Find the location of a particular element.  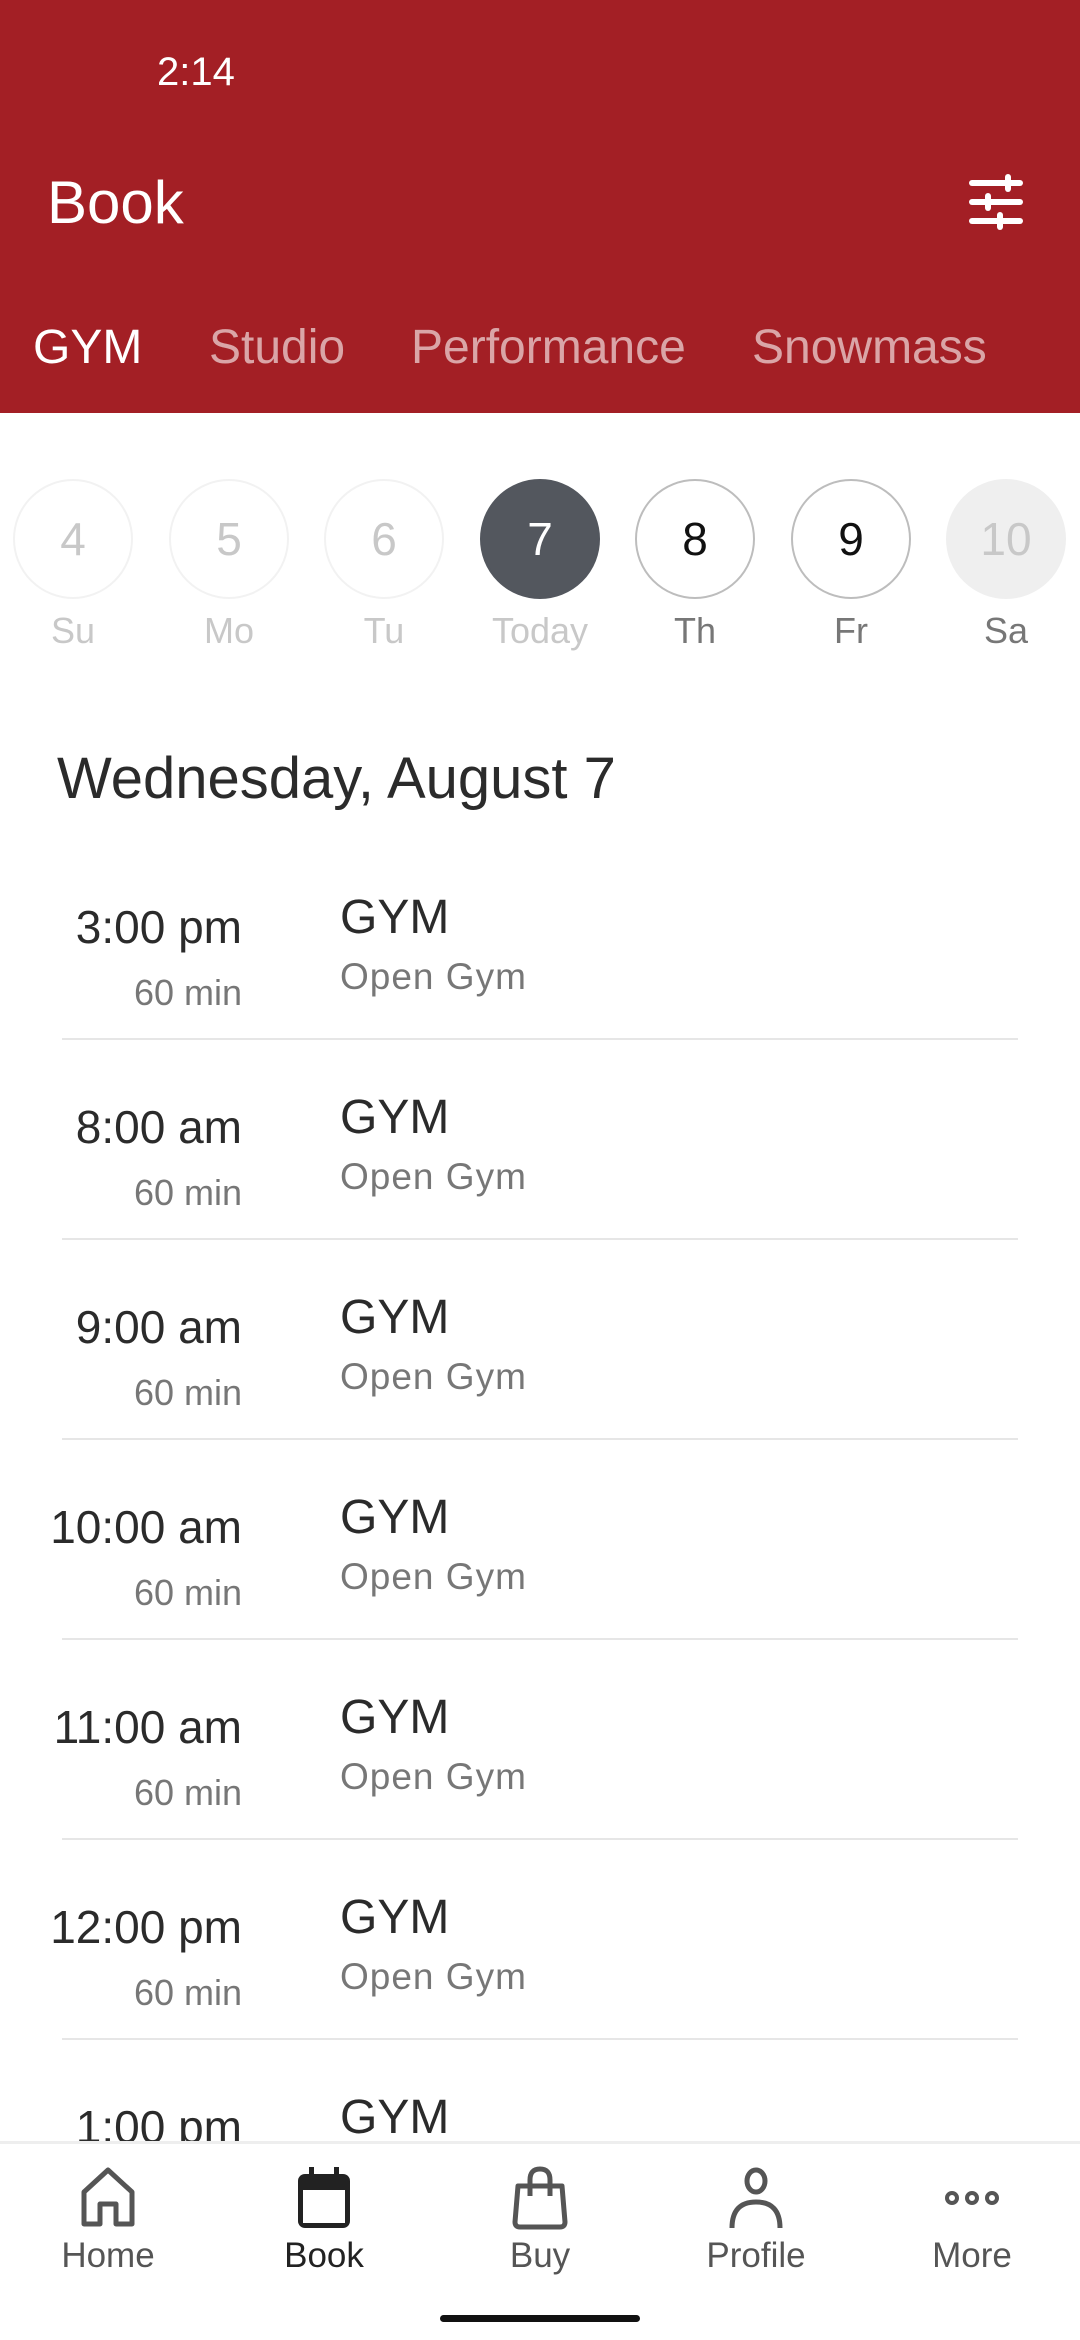

class-time: 12:00 pm is located at coordinates (146, 1927).